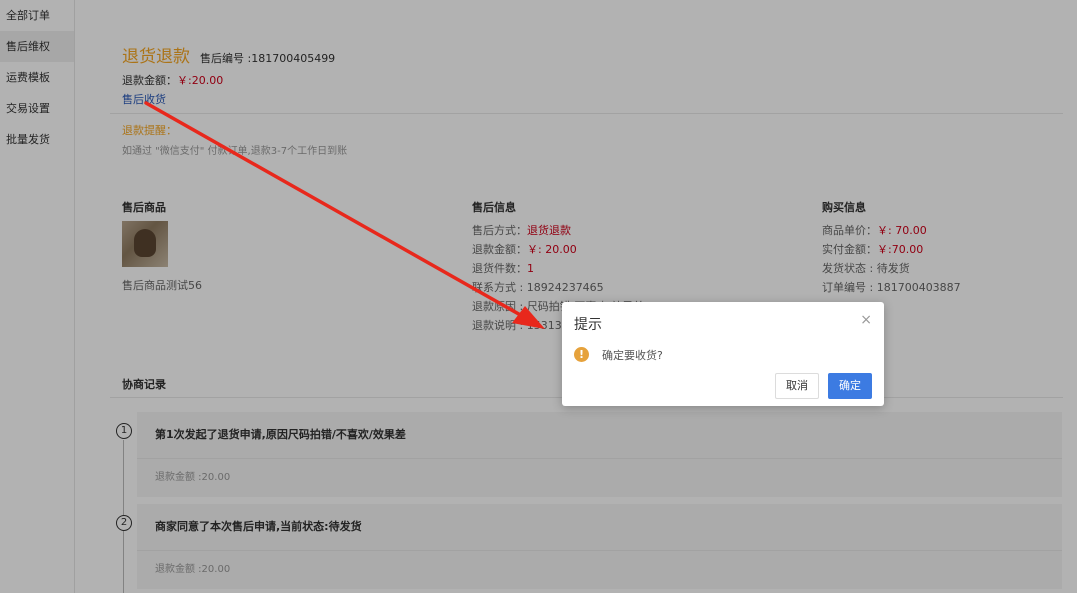 Image resolution: width=1077 pixels, height=593 pixels. What do you see at coordinates (850, 386) in the screenshot?
I see `confirm-button: 确定` at bounding box center [850, 386].